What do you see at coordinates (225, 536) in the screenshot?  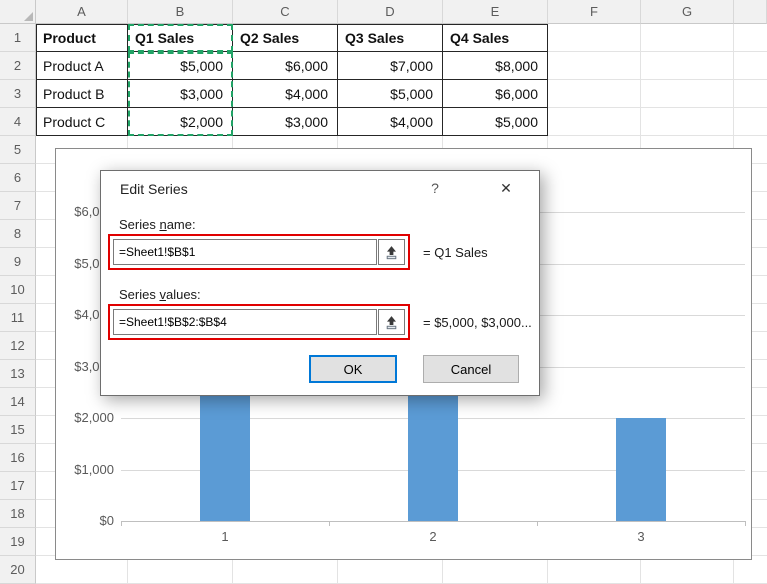 I see `x-axis-category-label: 1` at bounding box center [225, 536].